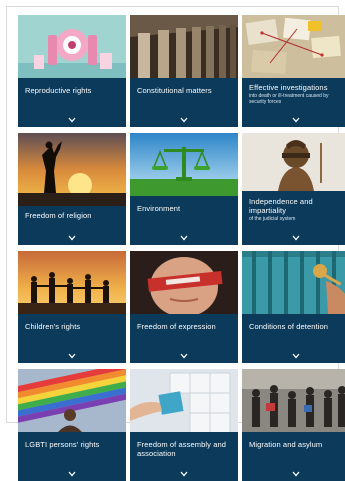 The height and width of the screenshot is (481, 345). I want to click on card-title: Freedom of assembly and association, so click(182, 449).